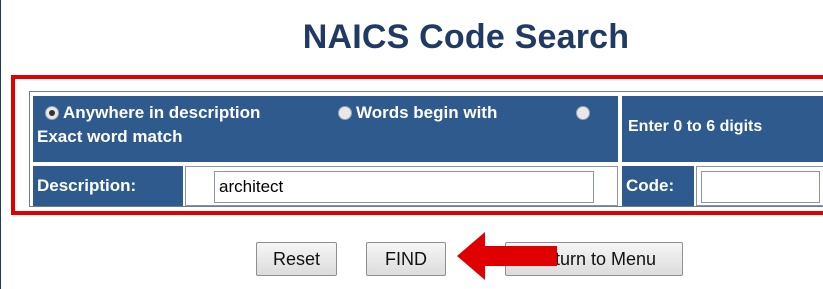  Describe the element at coordinates (466, 37) in the screenshot. I see `page-title: NAICS Code Search` at that location.